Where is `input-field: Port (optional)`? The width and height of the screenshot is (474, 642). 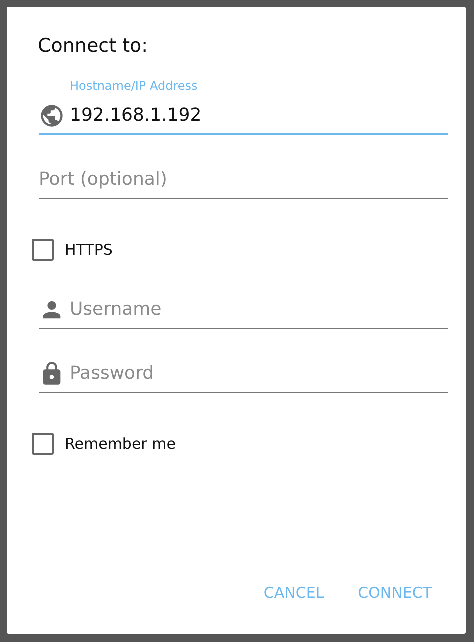 input-field: Port (optional) is located at coordinates (243, 180).